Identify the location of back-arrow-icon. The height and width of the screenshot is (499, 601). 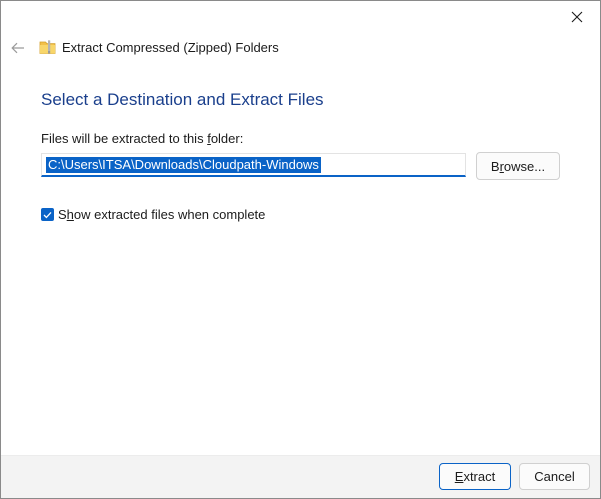
(17, 48).